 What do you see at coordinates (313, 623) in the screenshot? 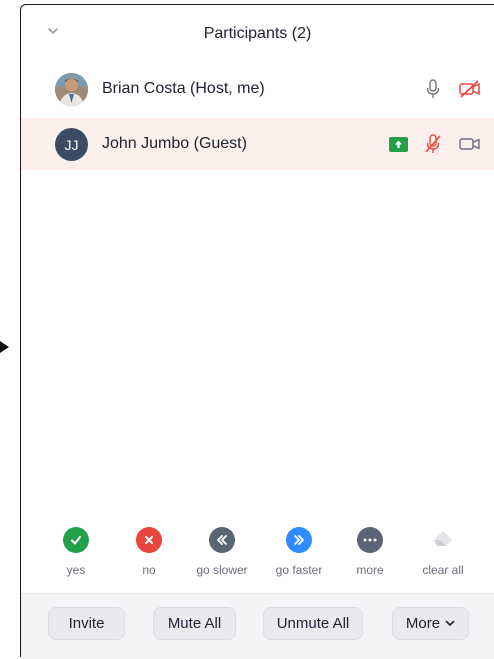
I see `unmute-all-button: Unmute All` at bounding box center [313, 623].